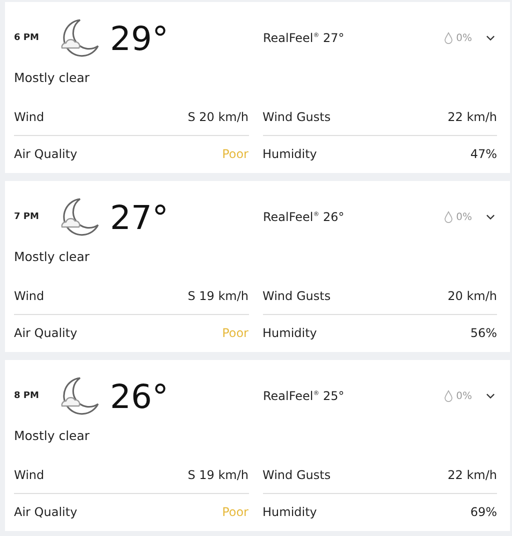 The image size is (512, 536). Describe the element at coordinates (483, 154) in the screenshot. I see `detail-value: 47%` at that location.